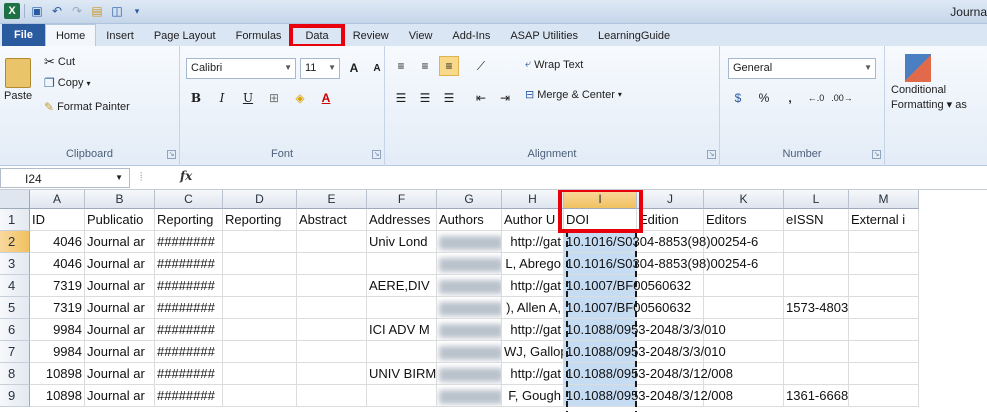 The width and height of the screenshot is (987, 412). I want to click on cell-id: 9984, so click(57, 352).